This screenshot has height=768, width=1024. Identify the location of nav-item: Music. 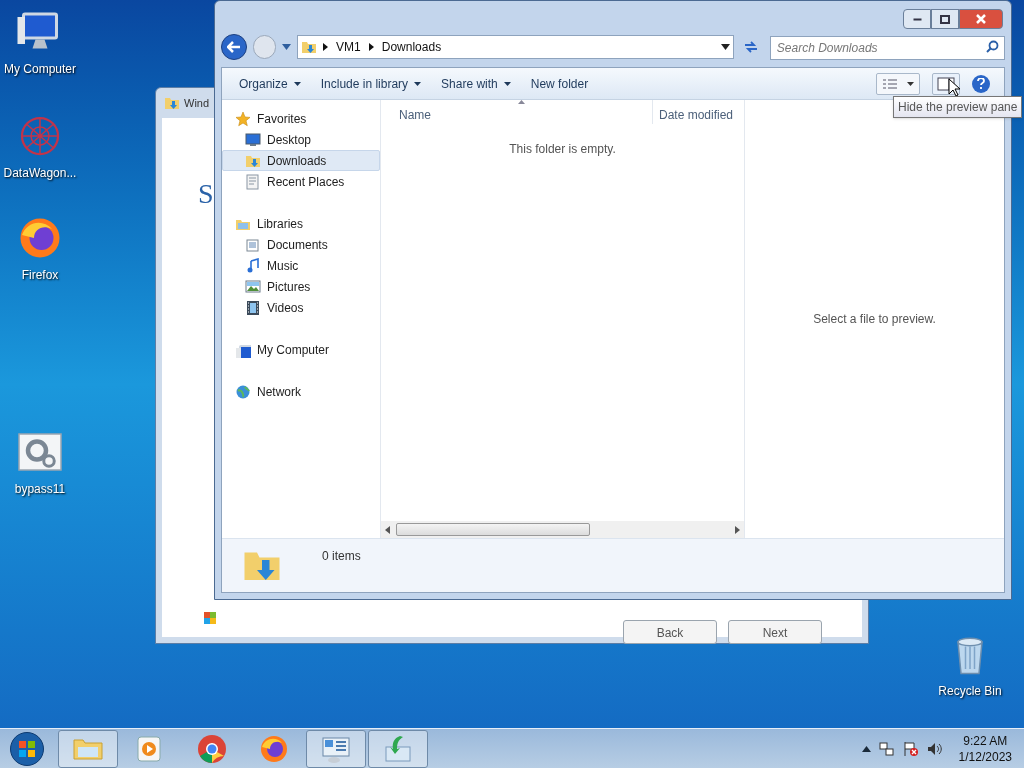
(301, 265).